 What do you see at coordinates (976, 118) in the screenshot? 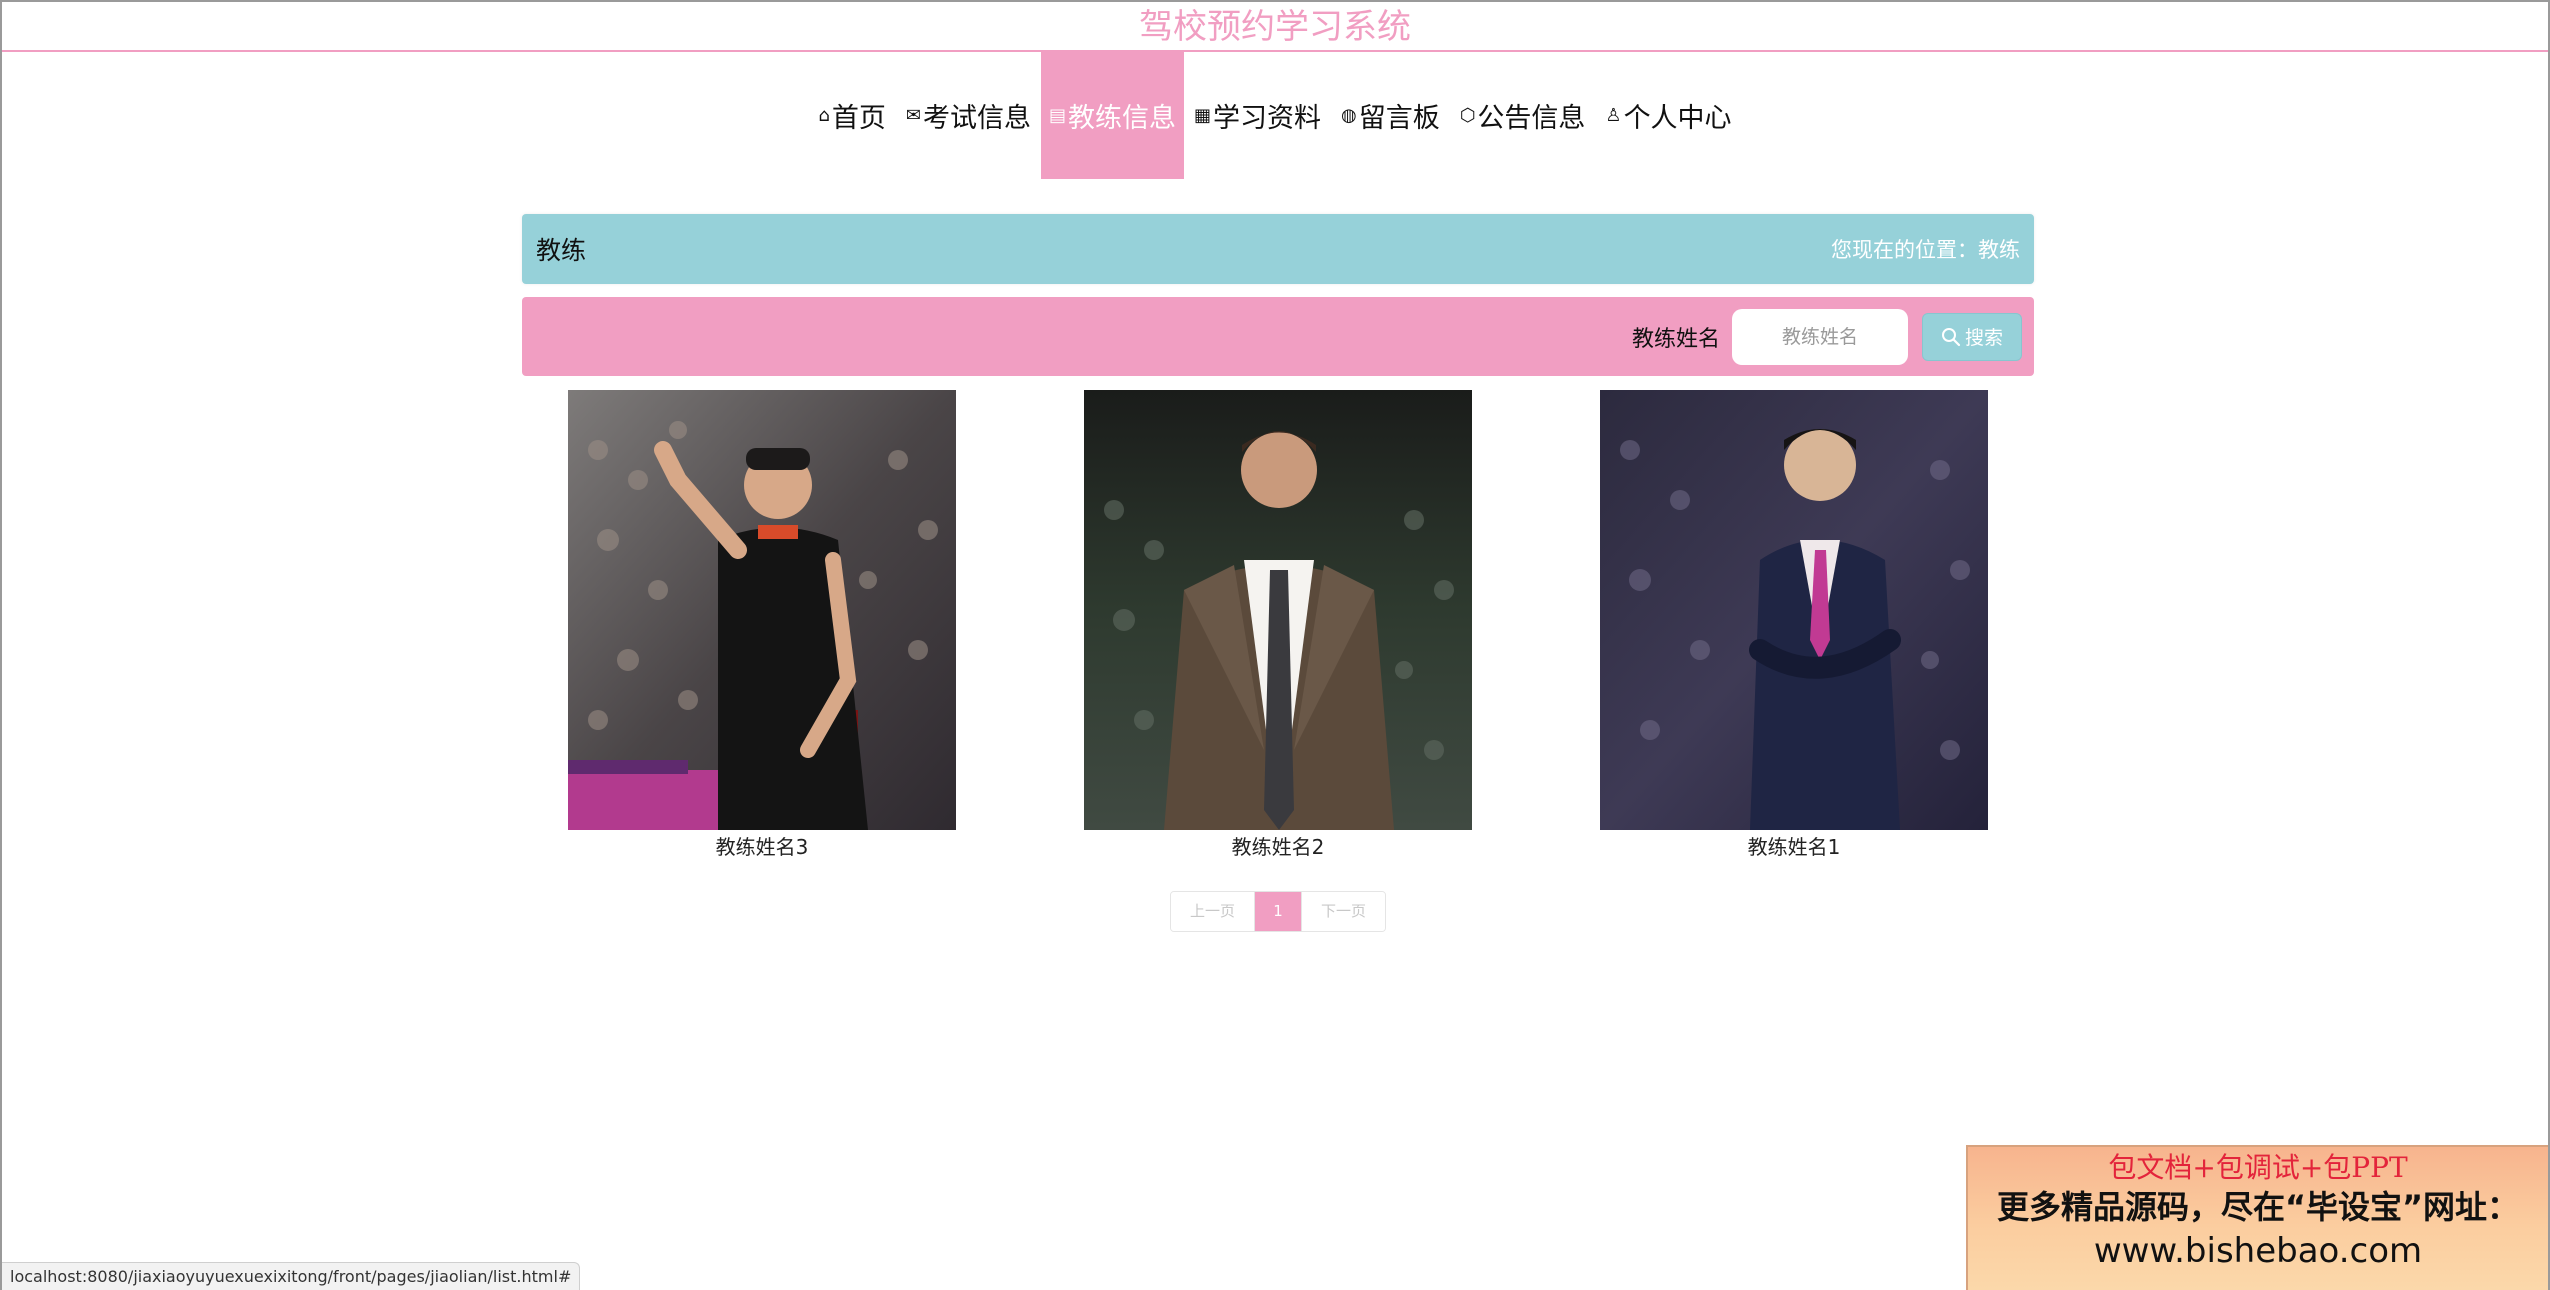
I see `nav-item-label: 考试信息` at bounding box center [976, 118].